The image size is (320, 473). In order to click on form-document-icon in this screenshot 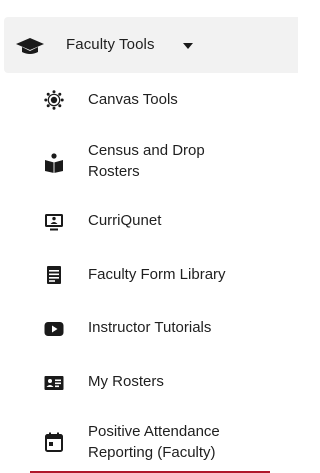, I will do `click(54, 275)`.